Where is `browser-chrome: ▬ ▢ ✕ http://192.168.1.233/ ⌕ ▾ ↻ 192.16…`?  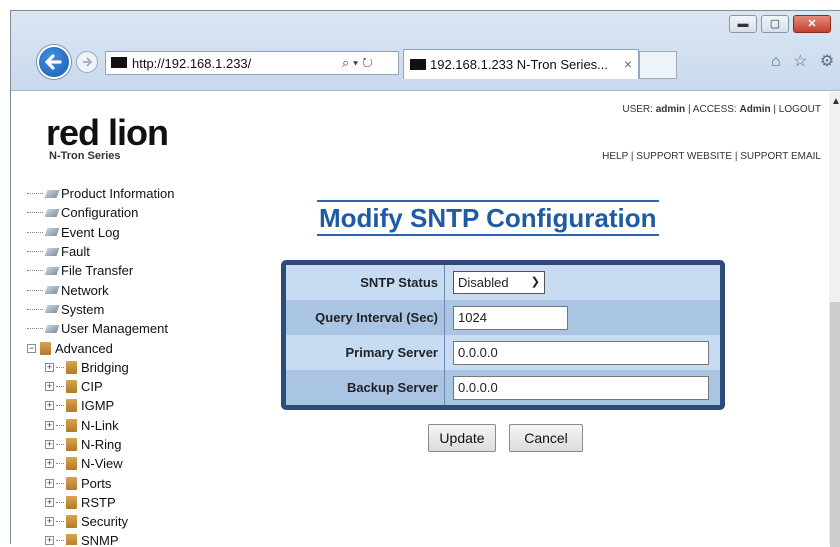 browser-chrome: ▬ ▢ ✕ http://192.168.1.233/ ⌕ ▾ ↻ 192.16… is located at coordinates (425, 51).